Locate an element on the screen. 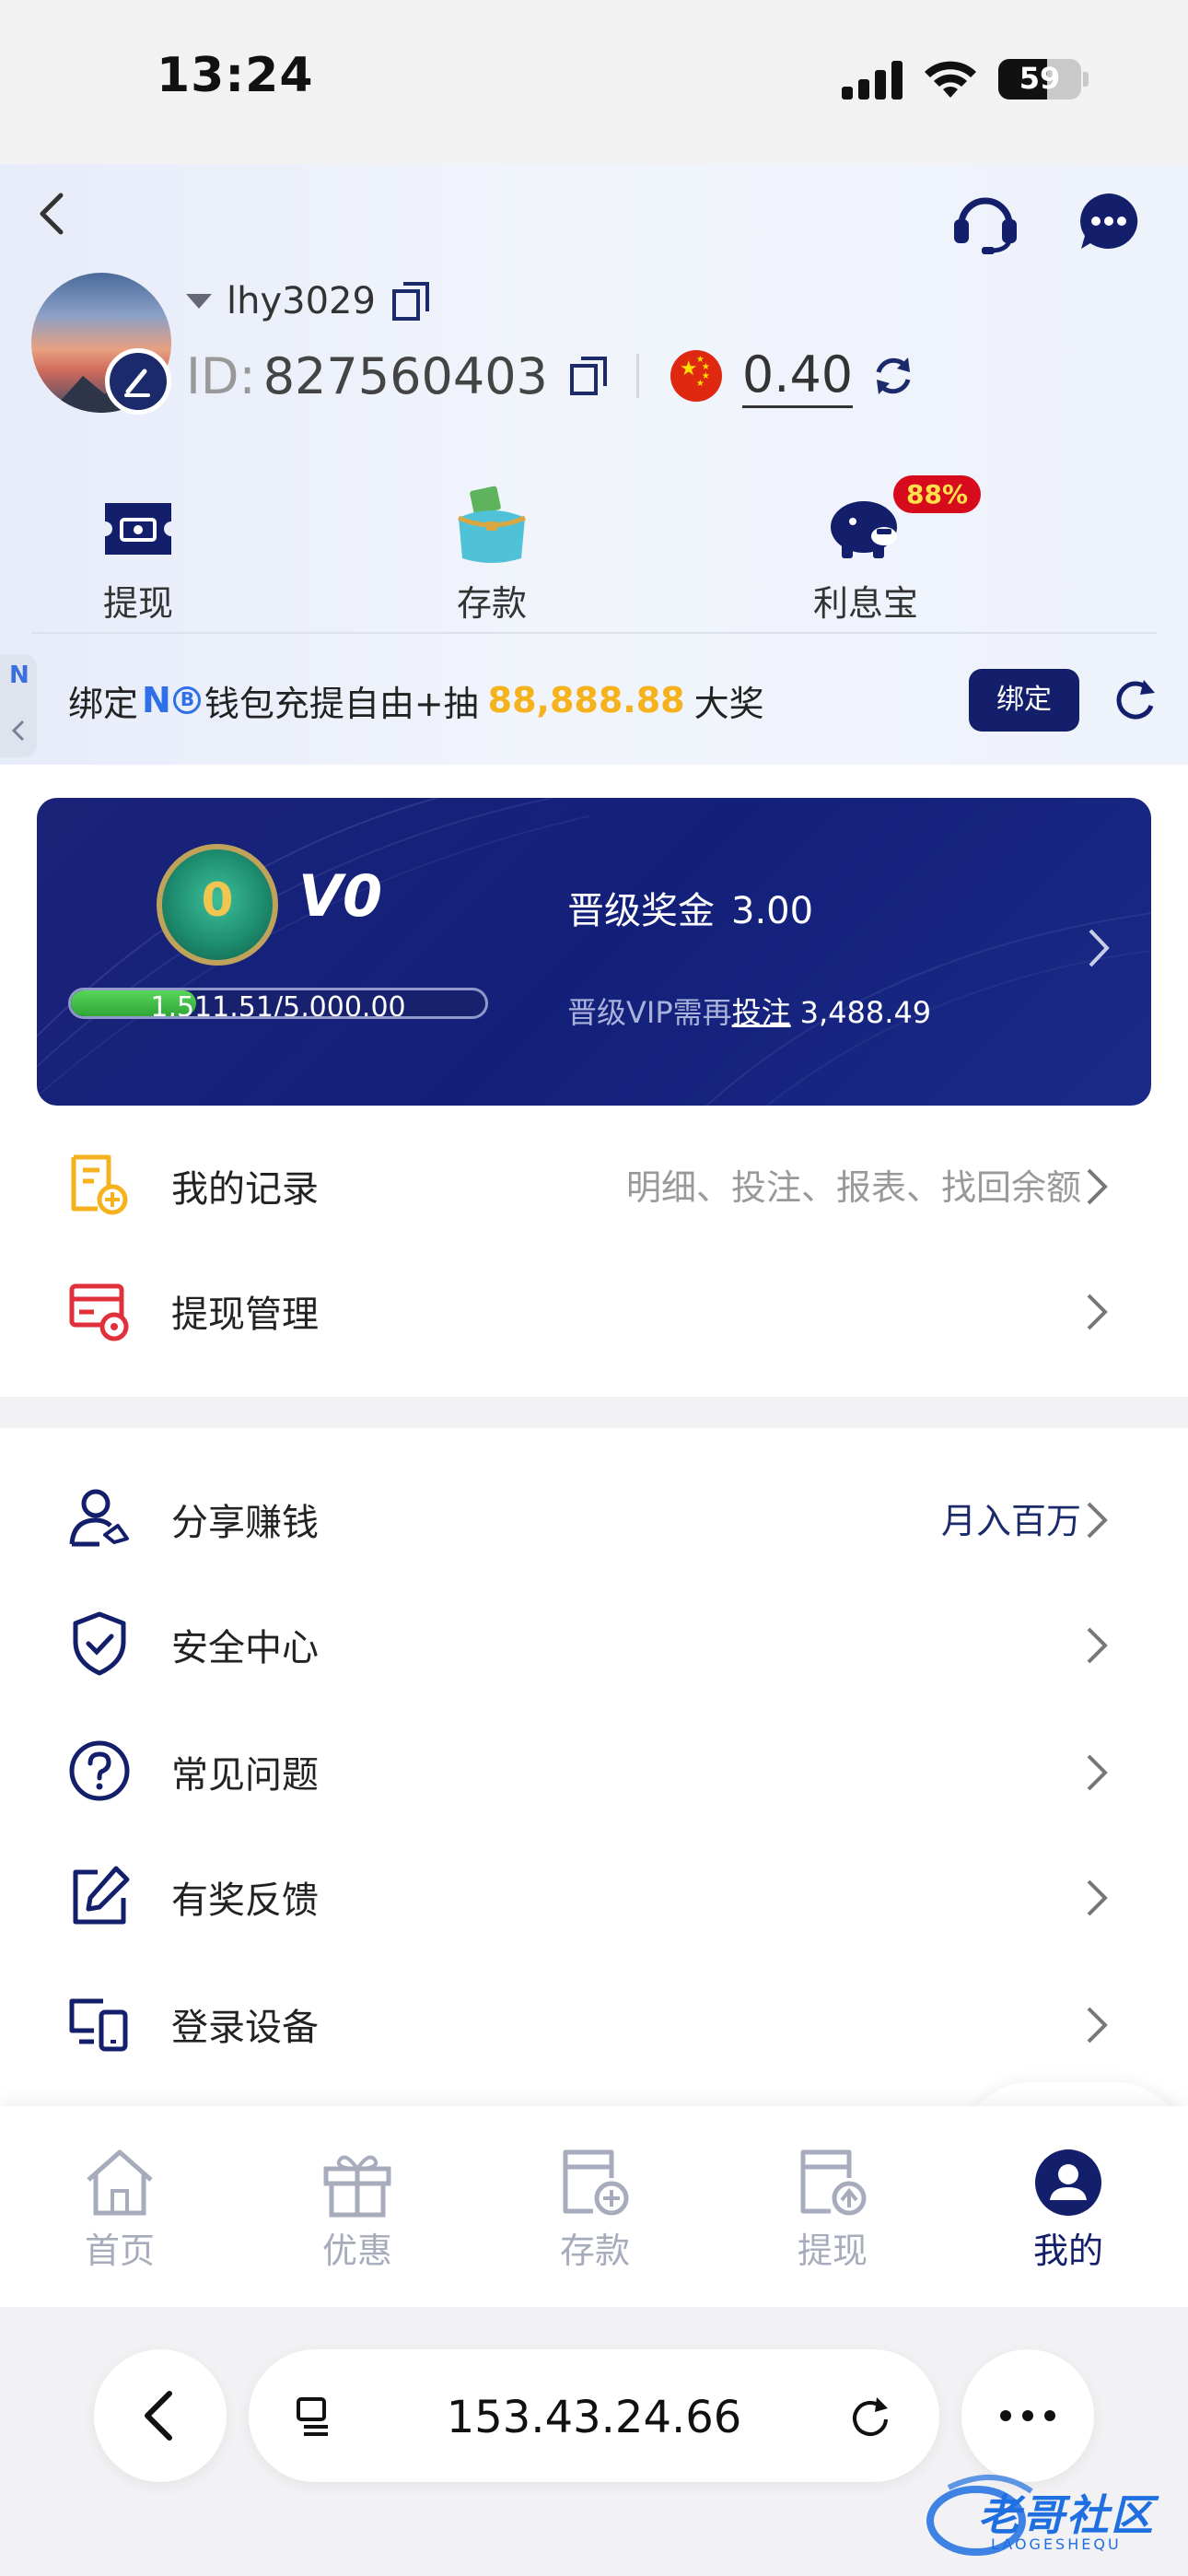 The height and width of the screenshot is (2576, 1188). tab-home: 首页 is located at coordinates (120, 2206).